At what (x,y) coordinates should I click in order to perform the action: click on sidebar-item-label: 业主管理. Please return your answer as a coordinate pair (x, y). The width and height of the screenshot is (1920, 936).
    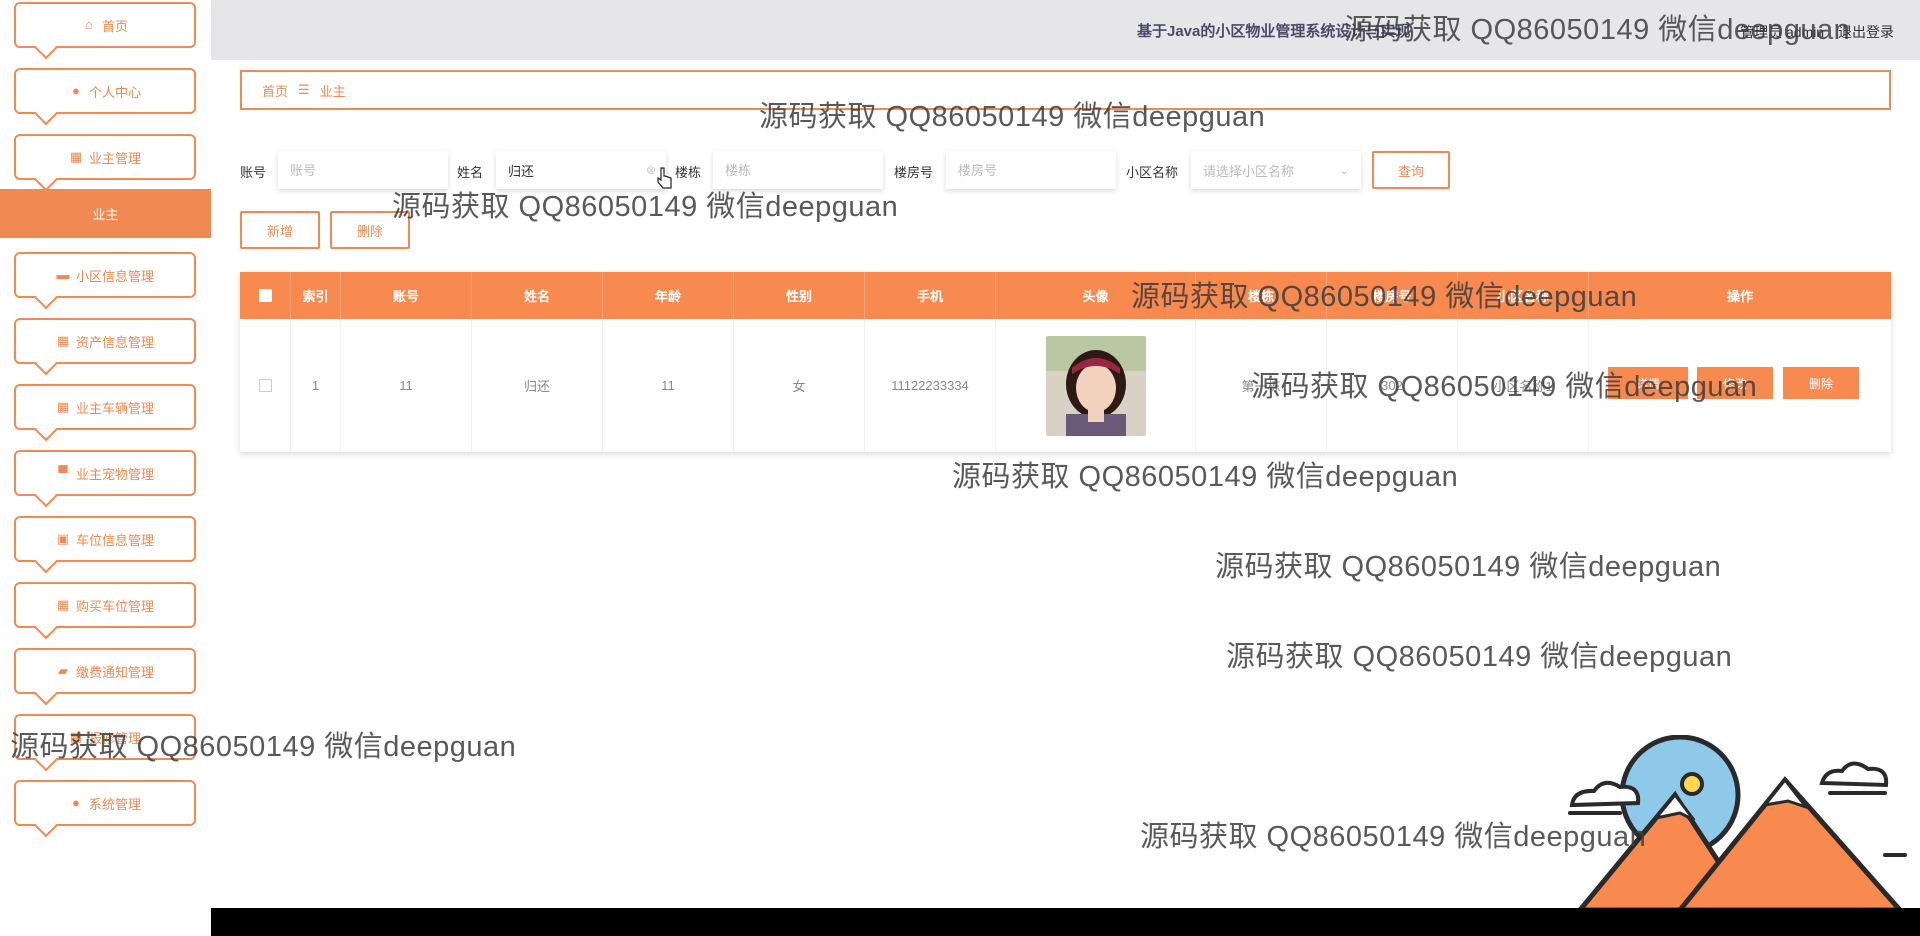
    Looking at the image, I should click on (114, 158).